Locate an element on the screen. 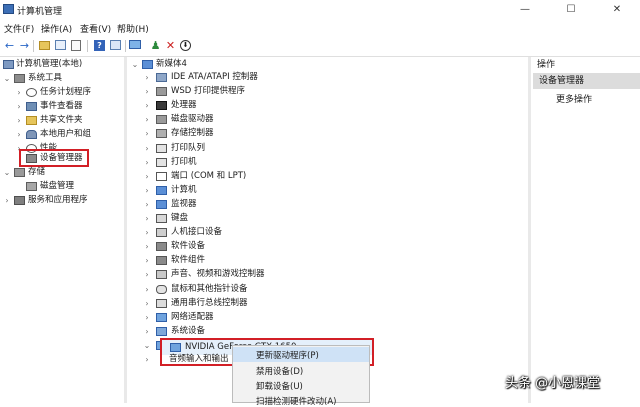 The width and height of the screenshot is (640, 407). menu-file: 文件(F) is located at coordinates (19, 28).